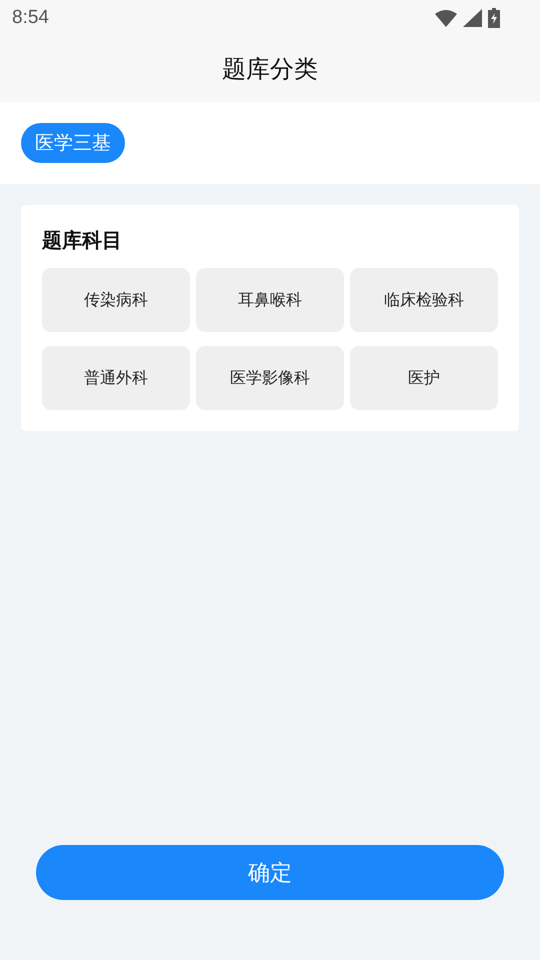 The image size is (540, 960). Describe the element at coordinates (270, 378) in the screenshot. I see `subject-button: 医学影像科` at that location.